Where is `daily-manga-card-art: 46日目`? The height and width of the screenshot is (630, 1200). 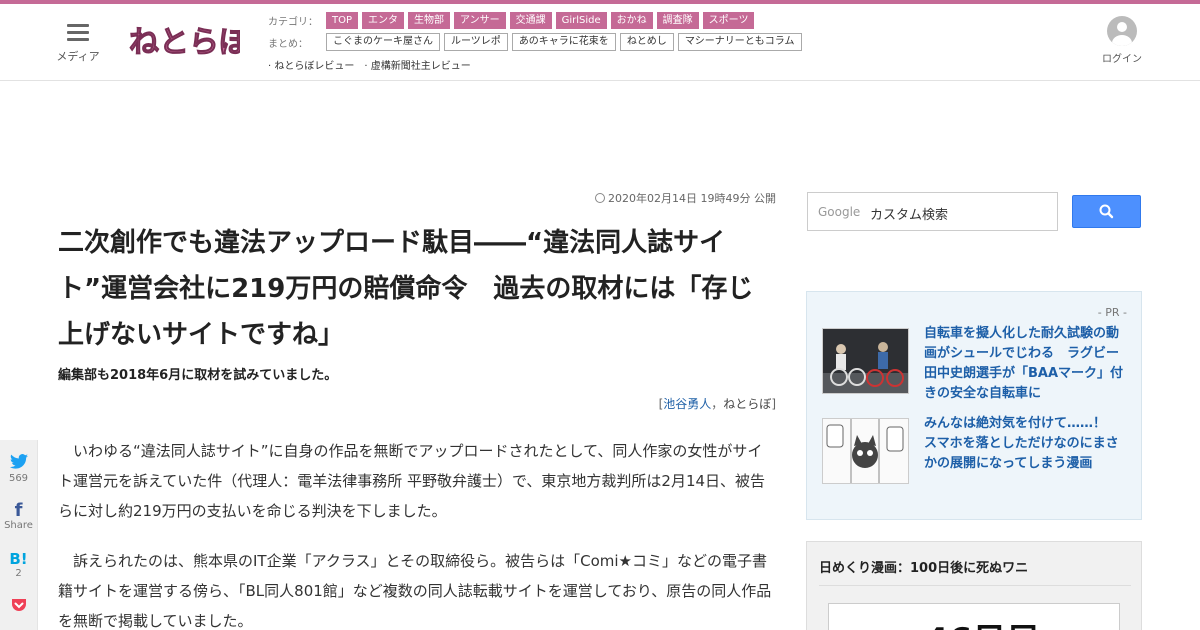 daily-manga-card-art: 46日目 is located at coordinates (982, 625).